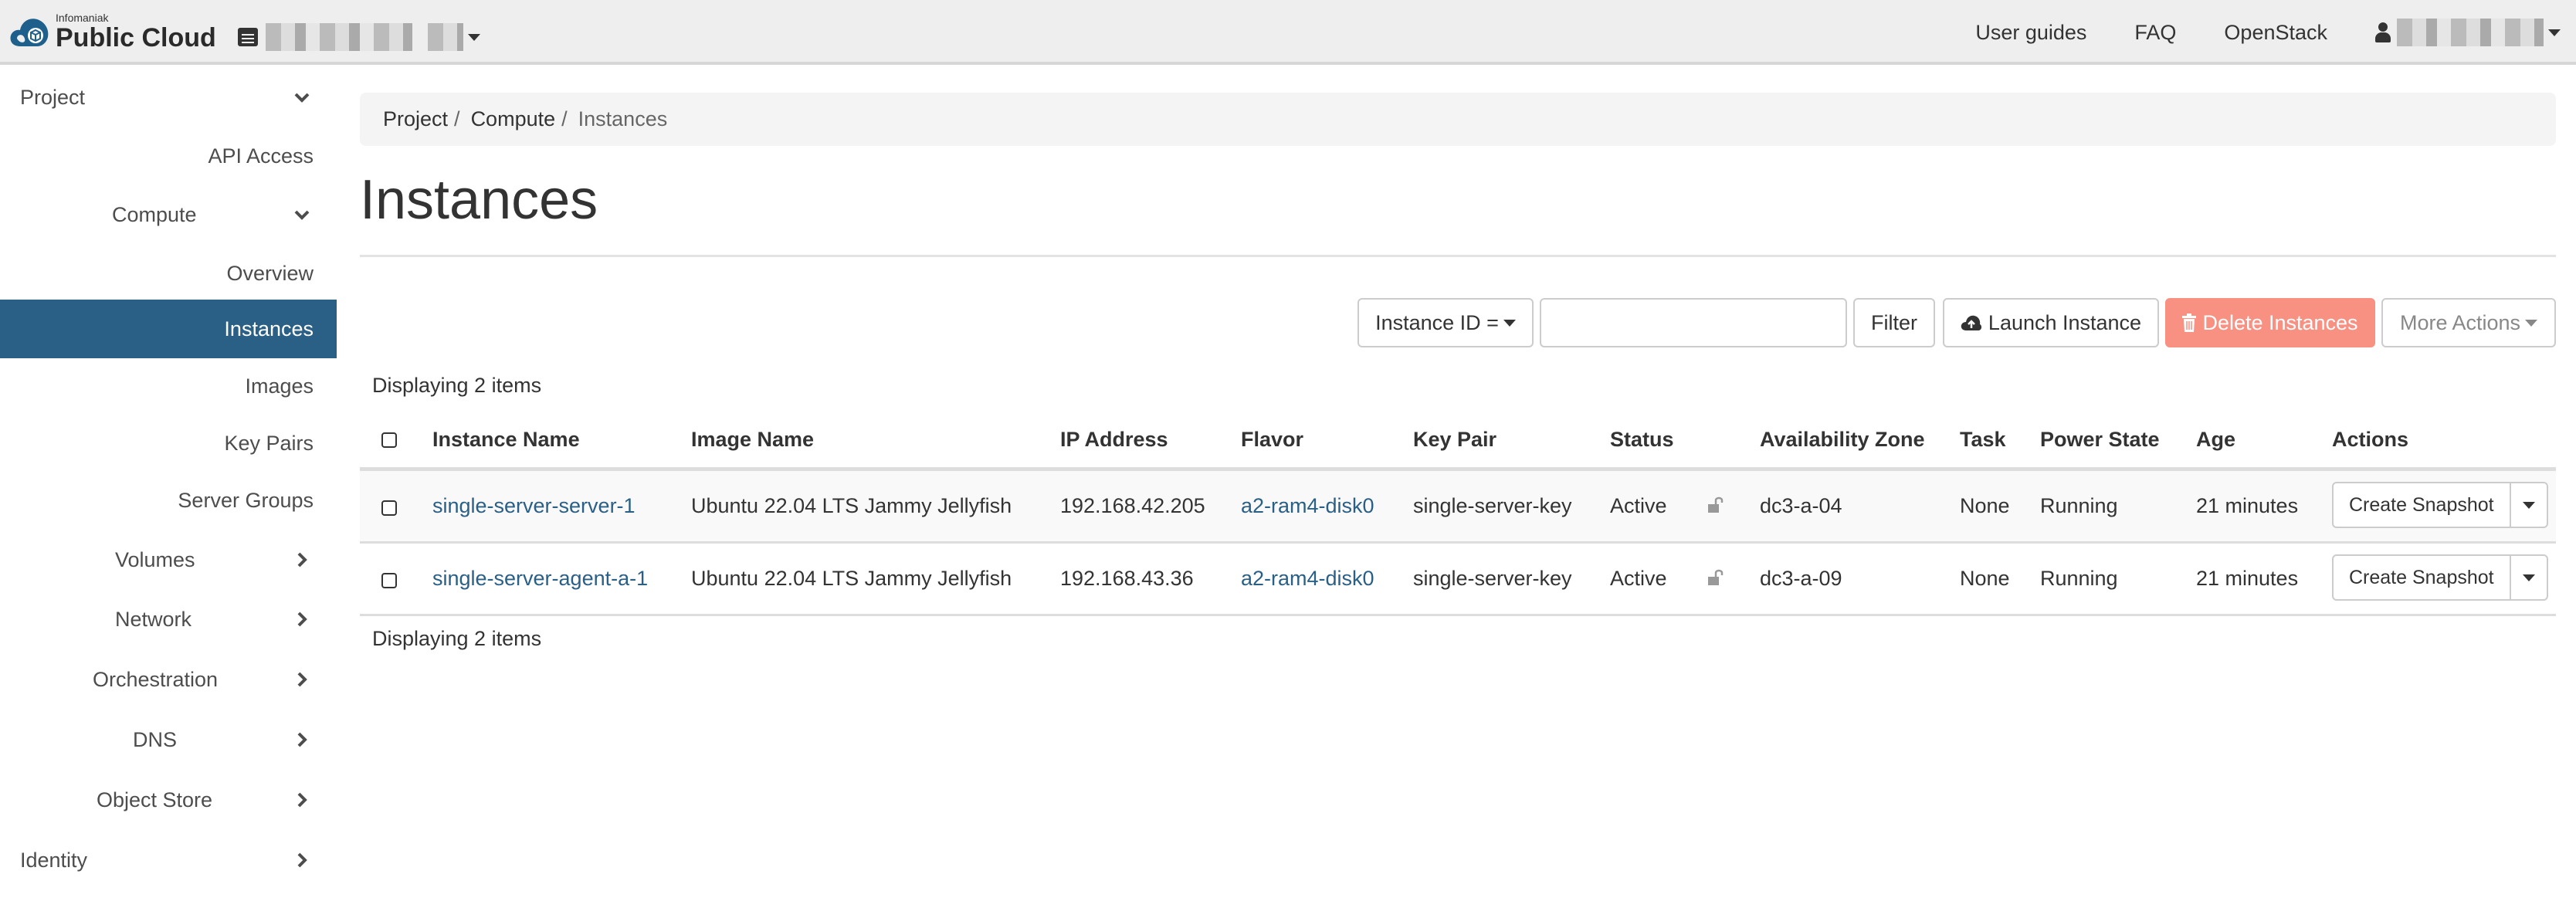 The height and width of the screenshot is (908, 2576). Describe the element at coordinates (479, 200) in the screenshot. I see `page-title: Instances` at that location.